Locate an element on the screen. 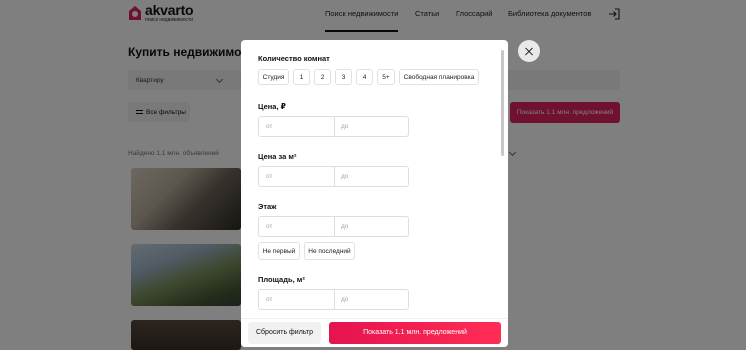 This screenshot has height=350, width=746. area-range: от до is located at coordinates (333, 299).